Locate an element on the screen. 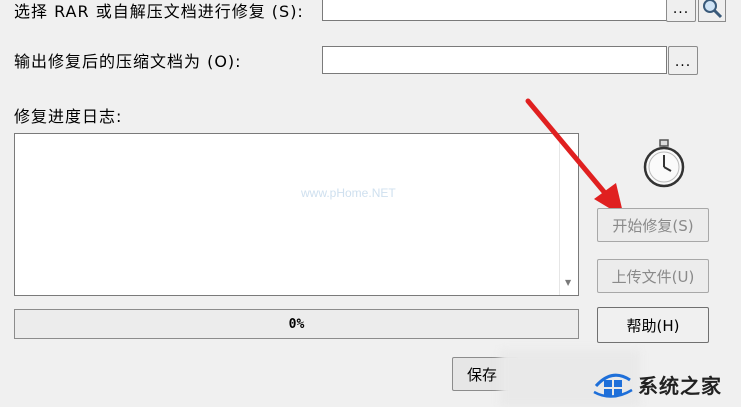 Image resolution: width=741 pixels, height=407 pixels. red-arrow-icon is located at coordinates (574, 157).